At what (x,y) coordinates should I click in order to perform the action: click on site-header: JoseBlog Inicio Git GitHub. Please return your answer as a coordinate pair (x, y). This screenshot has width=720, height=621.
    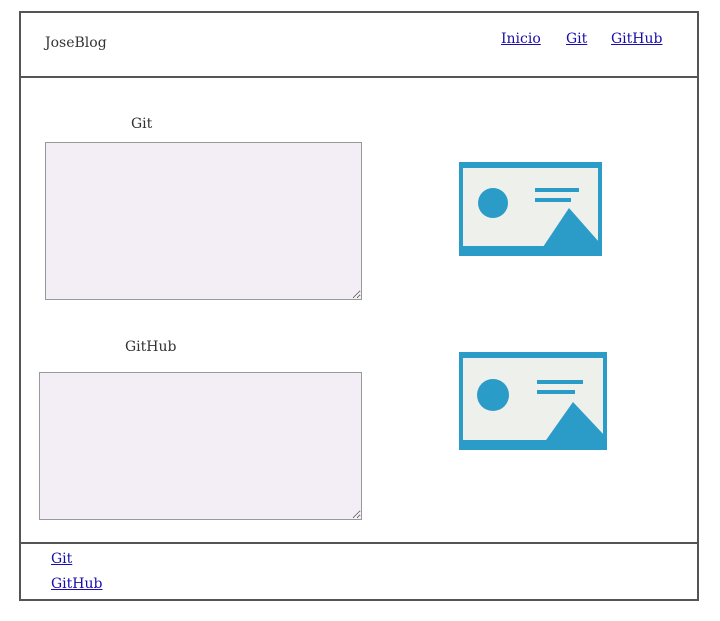
    Looking at the image, I should click on (359, 45).